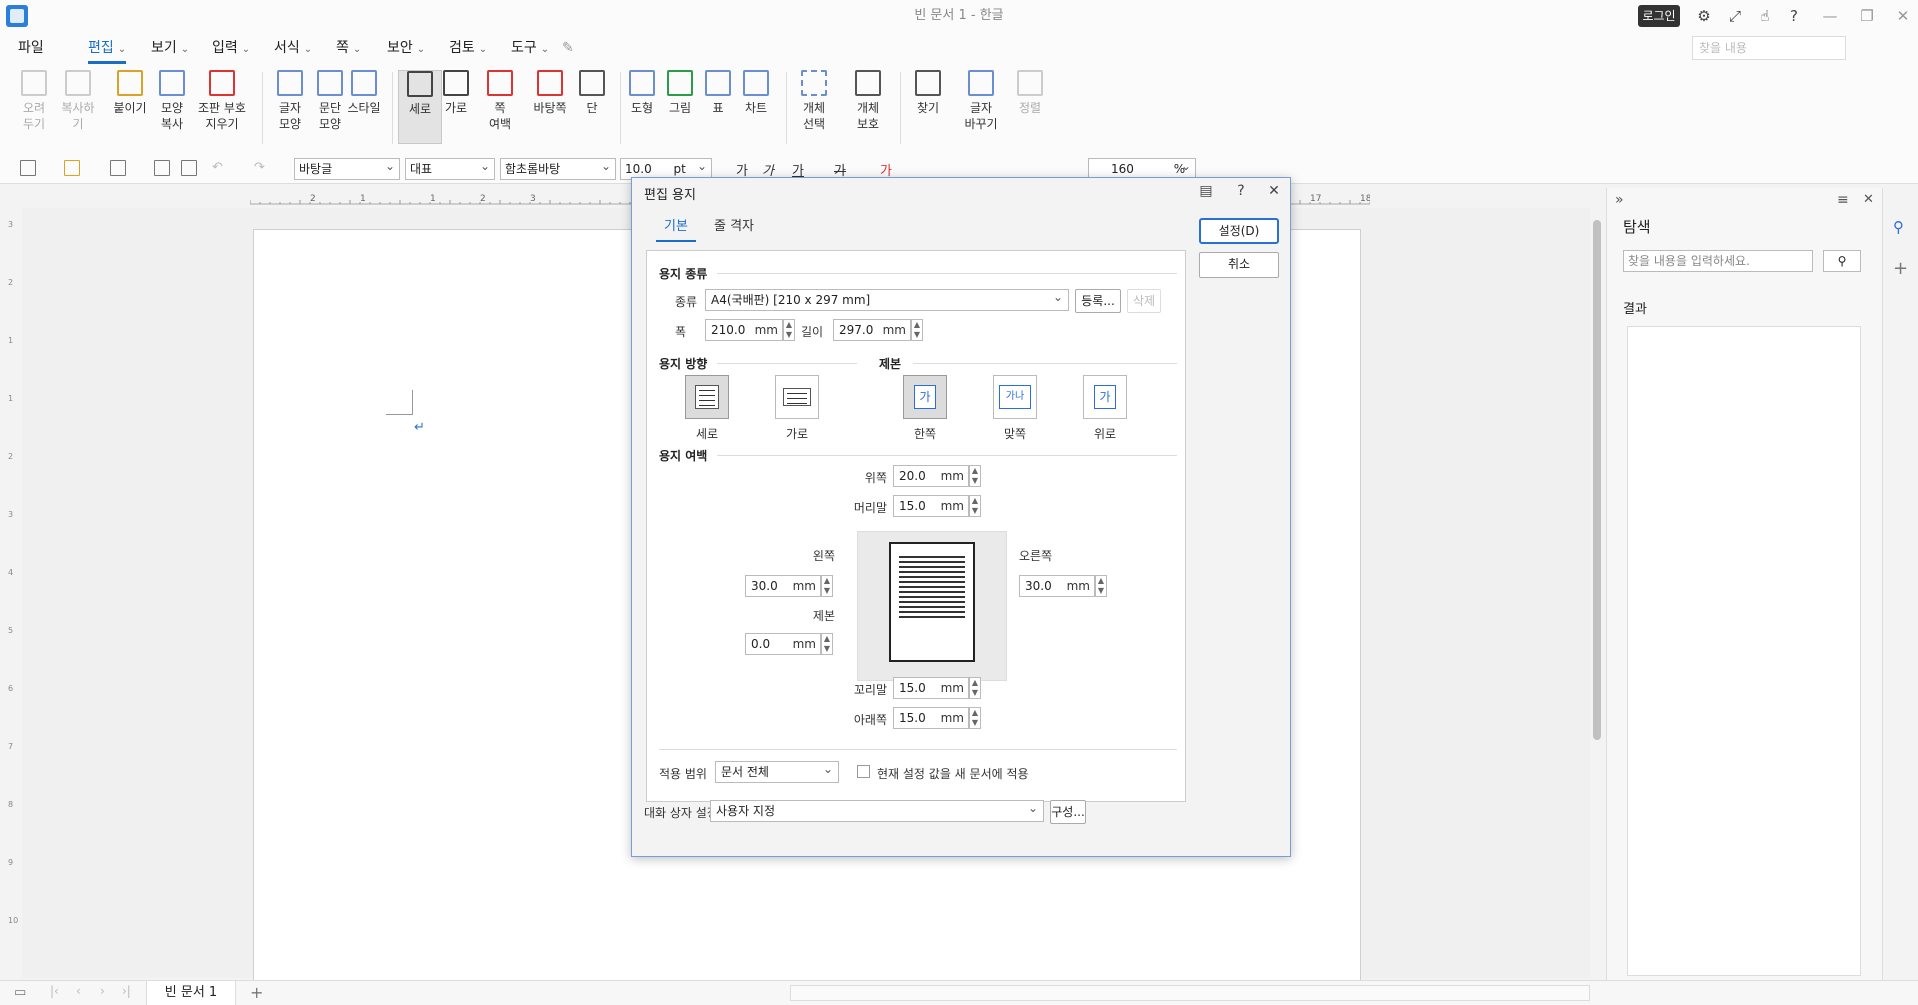 This screenshot has height=1005, width=1918. Describe the element at coordinates (931, 506) in the screenshot. I see `header-margin-field: 15.0 mm` at that location.